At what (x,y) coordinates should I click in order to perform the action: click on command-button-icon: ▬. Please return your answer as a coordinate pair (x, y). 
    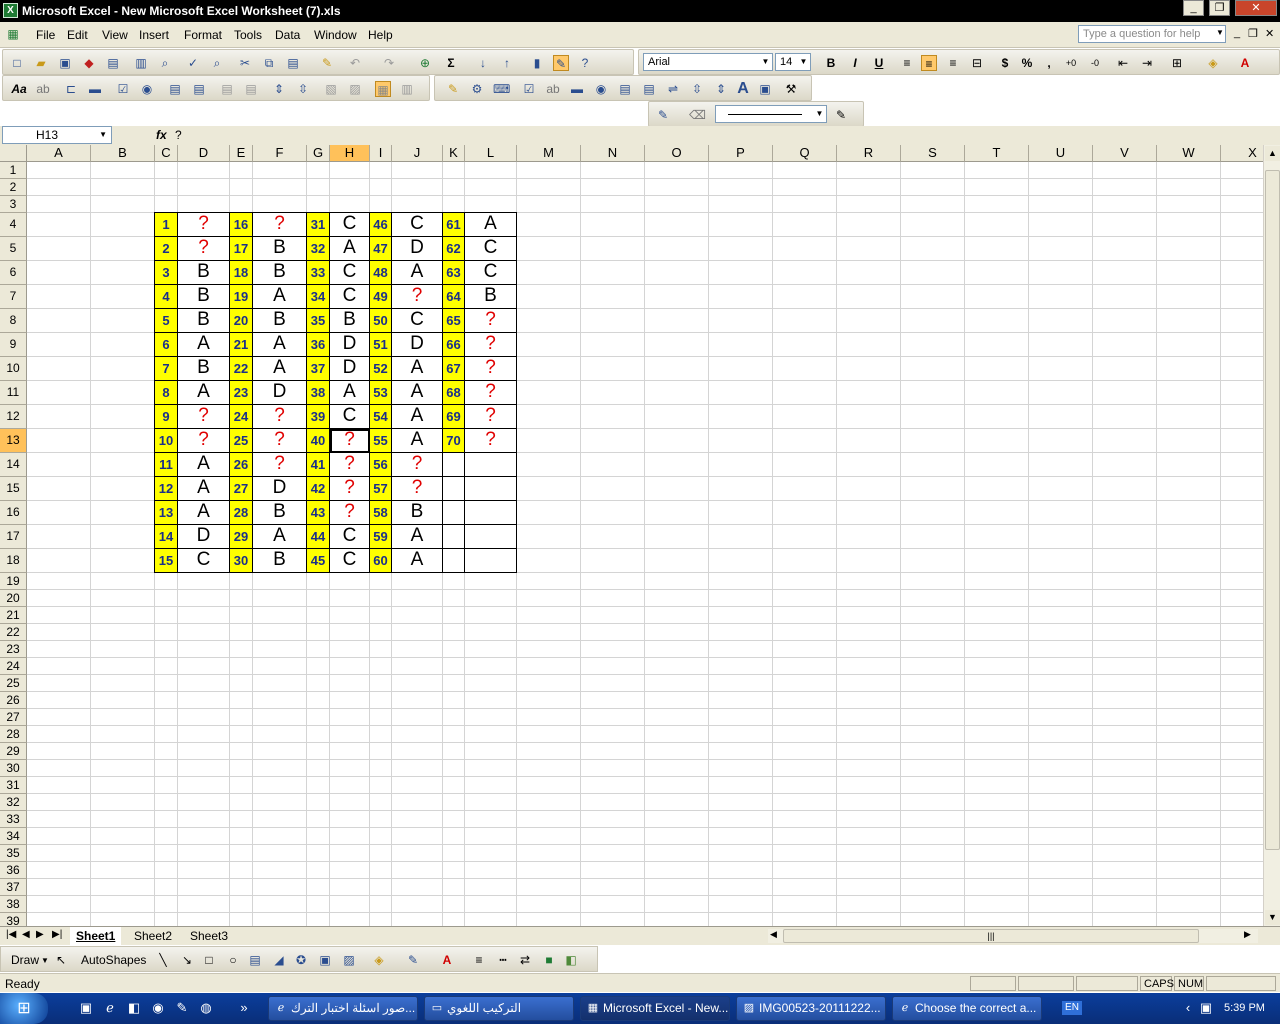
    Looking at the image, I should click on (577, 89).